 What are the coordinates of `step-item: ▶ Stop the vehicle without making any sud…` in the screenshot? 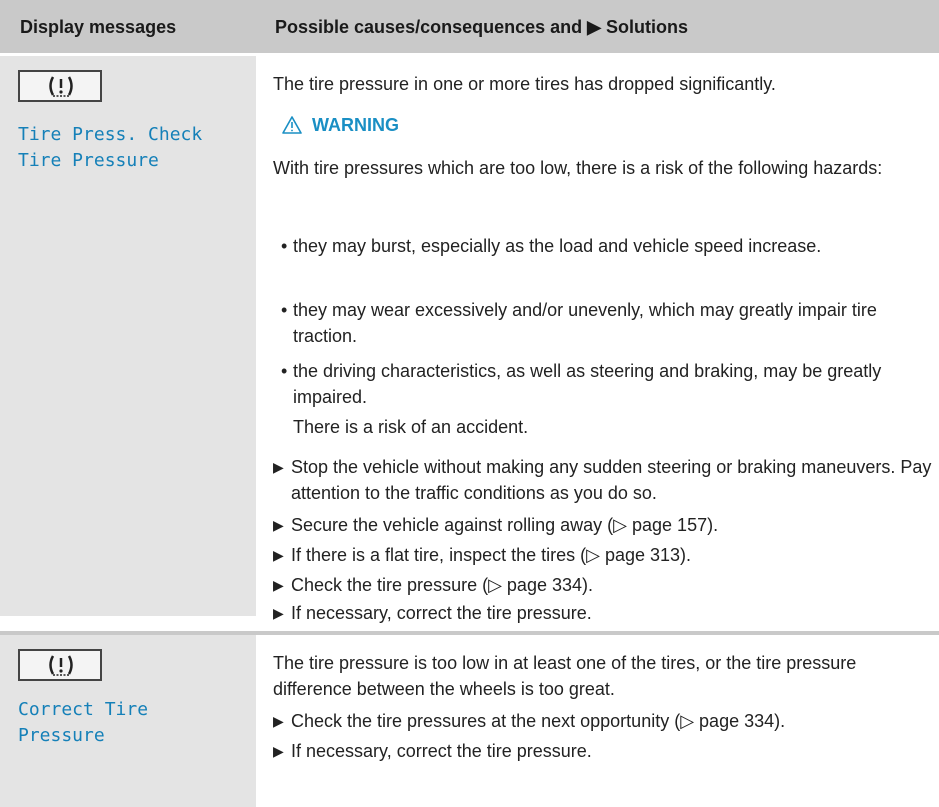 It's located at (605, 480).